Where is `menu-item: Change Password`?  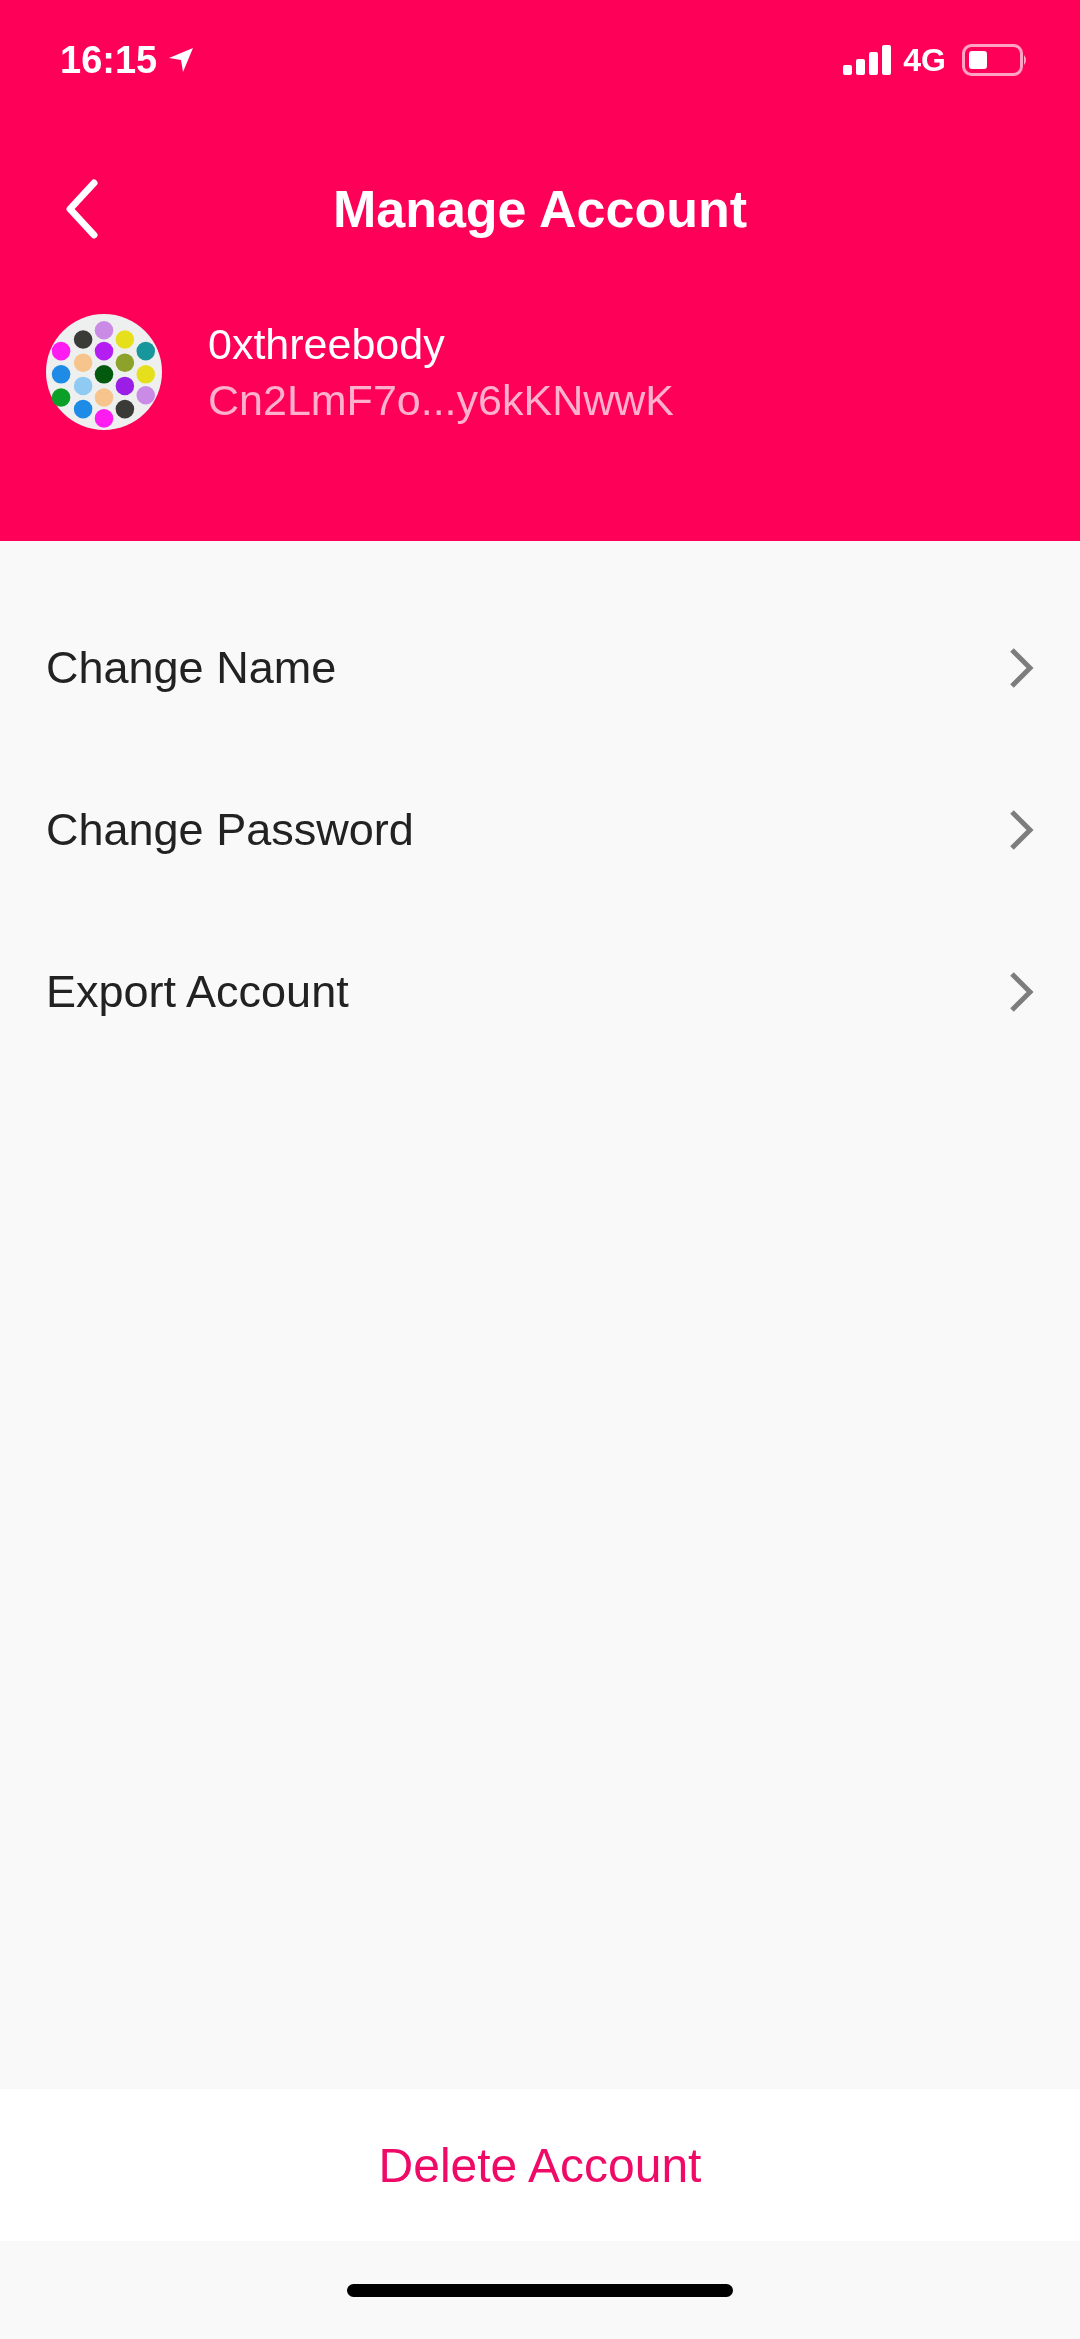
menu-item: Change Password is located at coordinates (540, 830).